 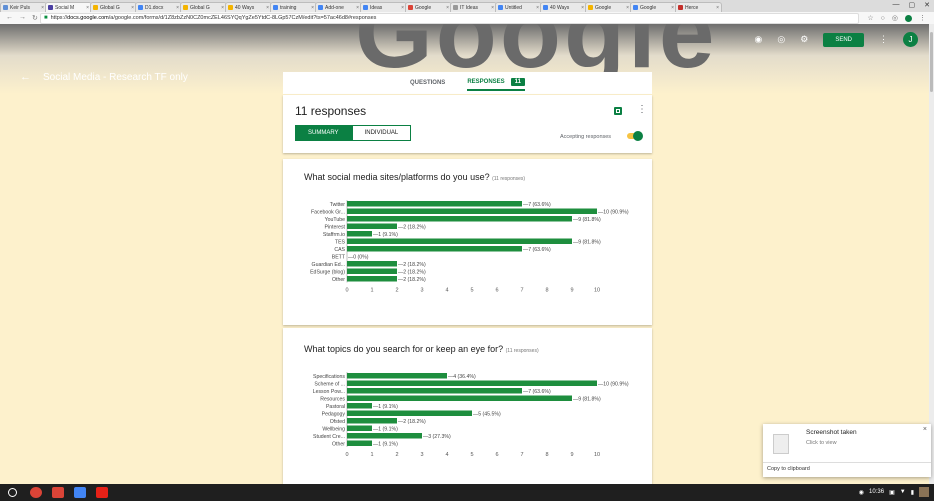 What do you see at coordinates (36, 492) in the screenshot?
I see `chrome-icon` at bounding box center [36, 492].